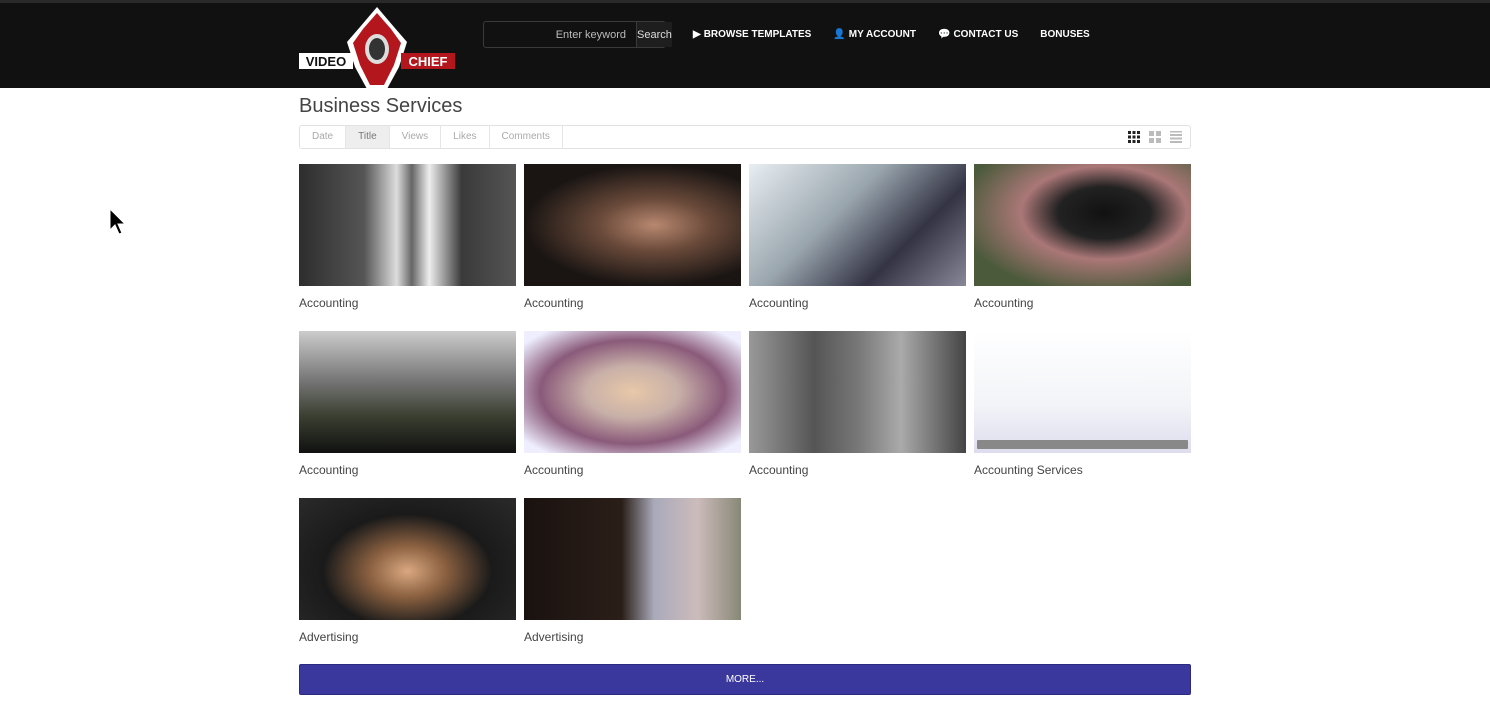 The image size is (1490, 720). Describe the element at coordinates (428, 61) in the screenshot. I see `svg-text: CHIEF` at that location.